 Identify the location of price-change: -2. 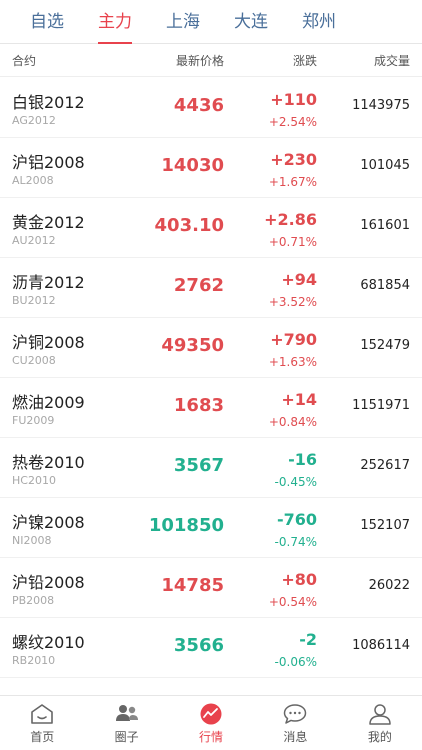
(308, 639).